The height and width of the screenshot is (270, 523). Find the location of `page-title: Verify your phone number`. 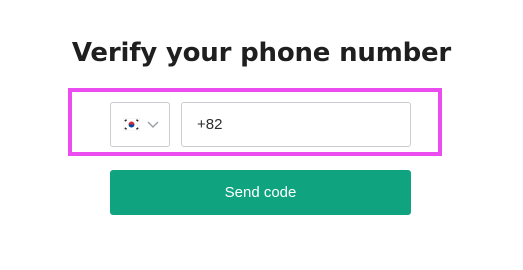

page-title: Verify your phone number is located at coordinates (261, 53).